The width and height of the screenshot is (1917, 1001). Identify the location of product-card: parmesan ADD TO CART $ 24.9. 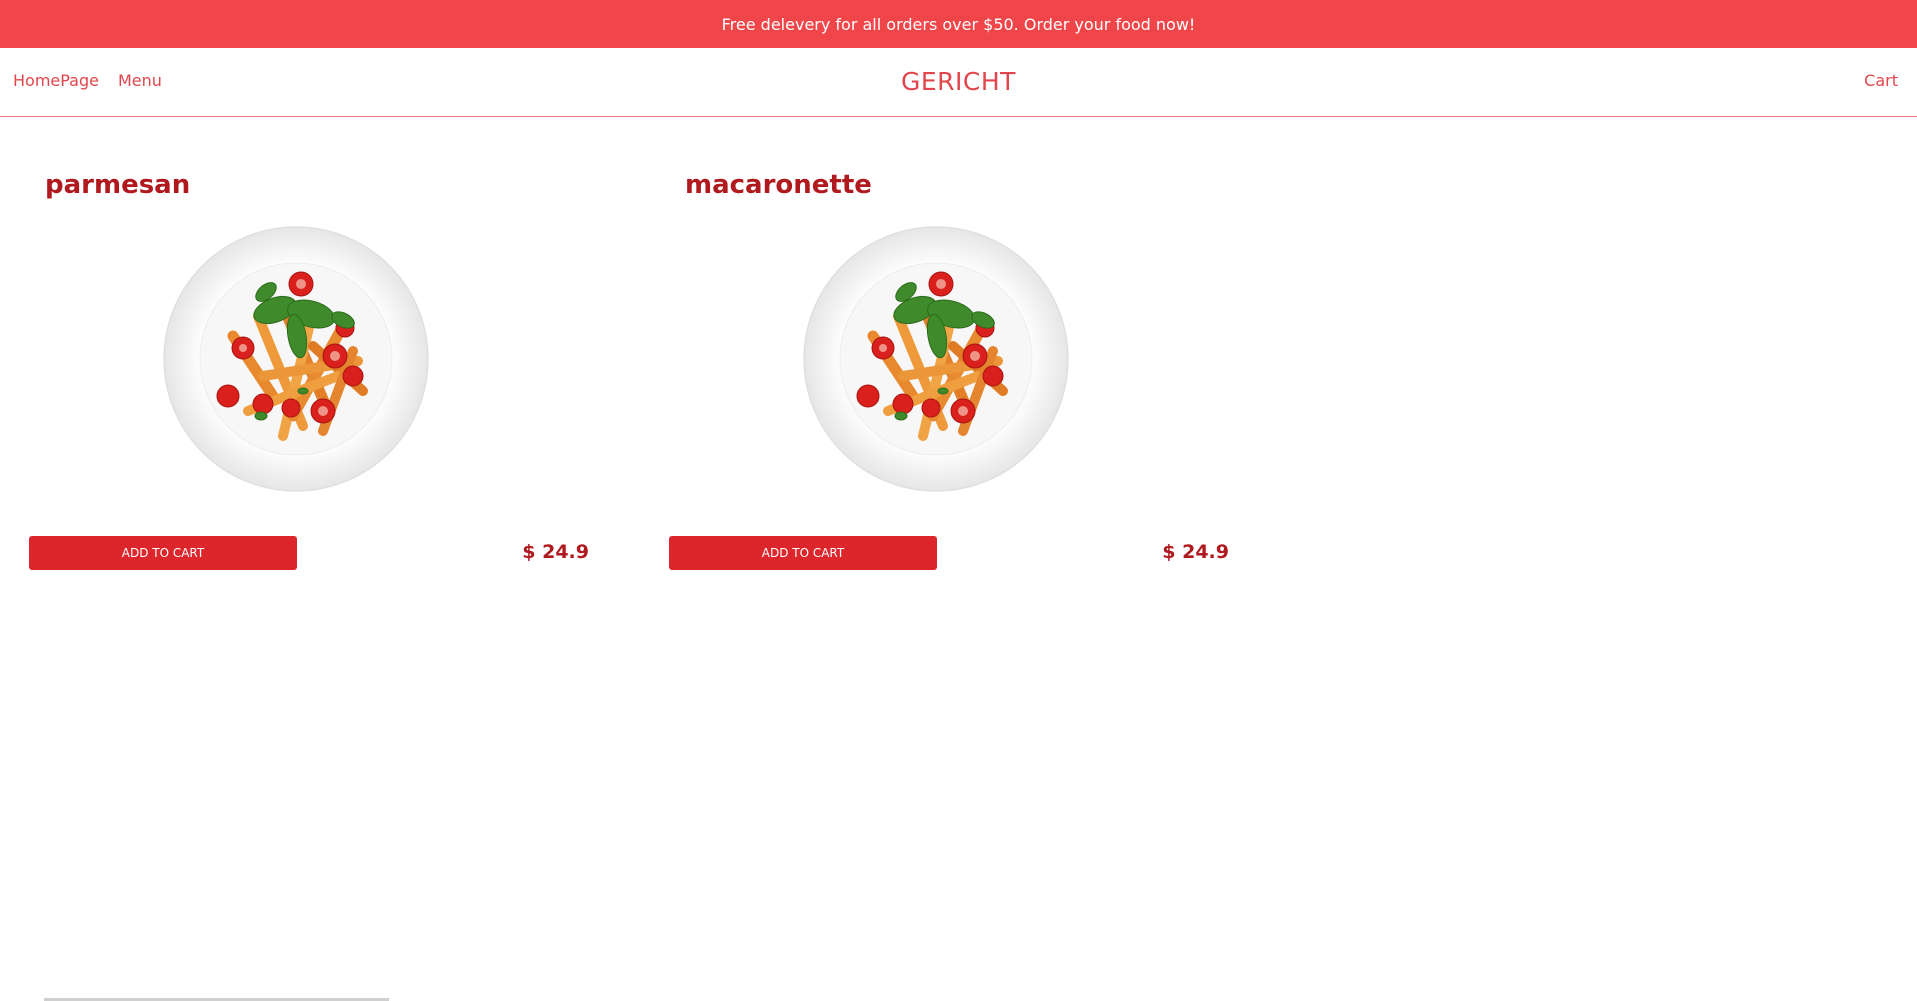
(309, 375).